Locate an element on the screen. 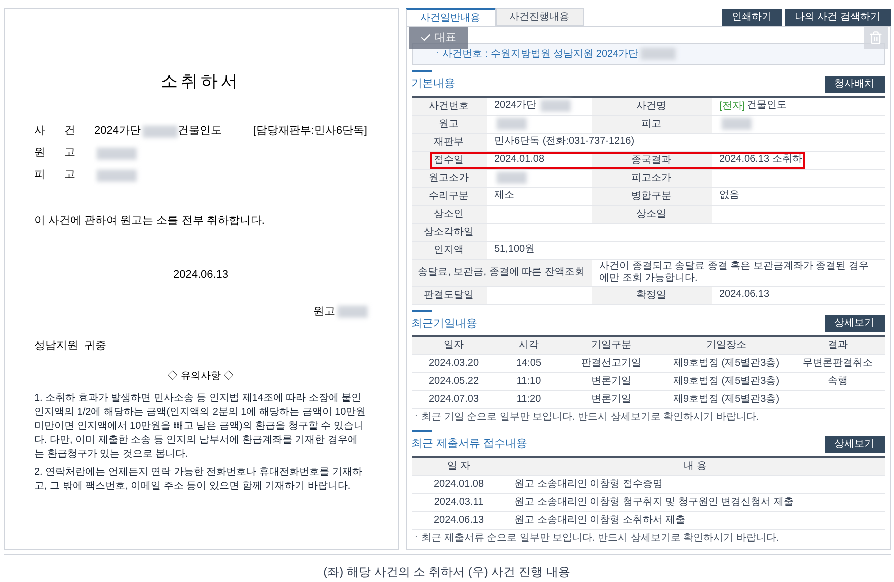  division-label: [담당재판부:민사6단독] is located at coordinates (310, 132).